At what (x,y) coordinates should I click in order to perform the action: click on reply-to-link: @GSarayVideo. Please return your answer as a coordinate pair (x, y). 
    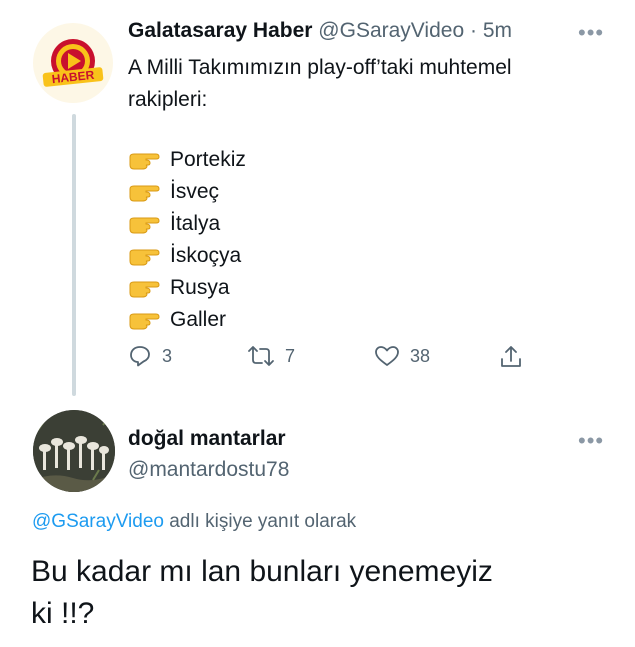
    Looking at the image, I should click on (98, 521).